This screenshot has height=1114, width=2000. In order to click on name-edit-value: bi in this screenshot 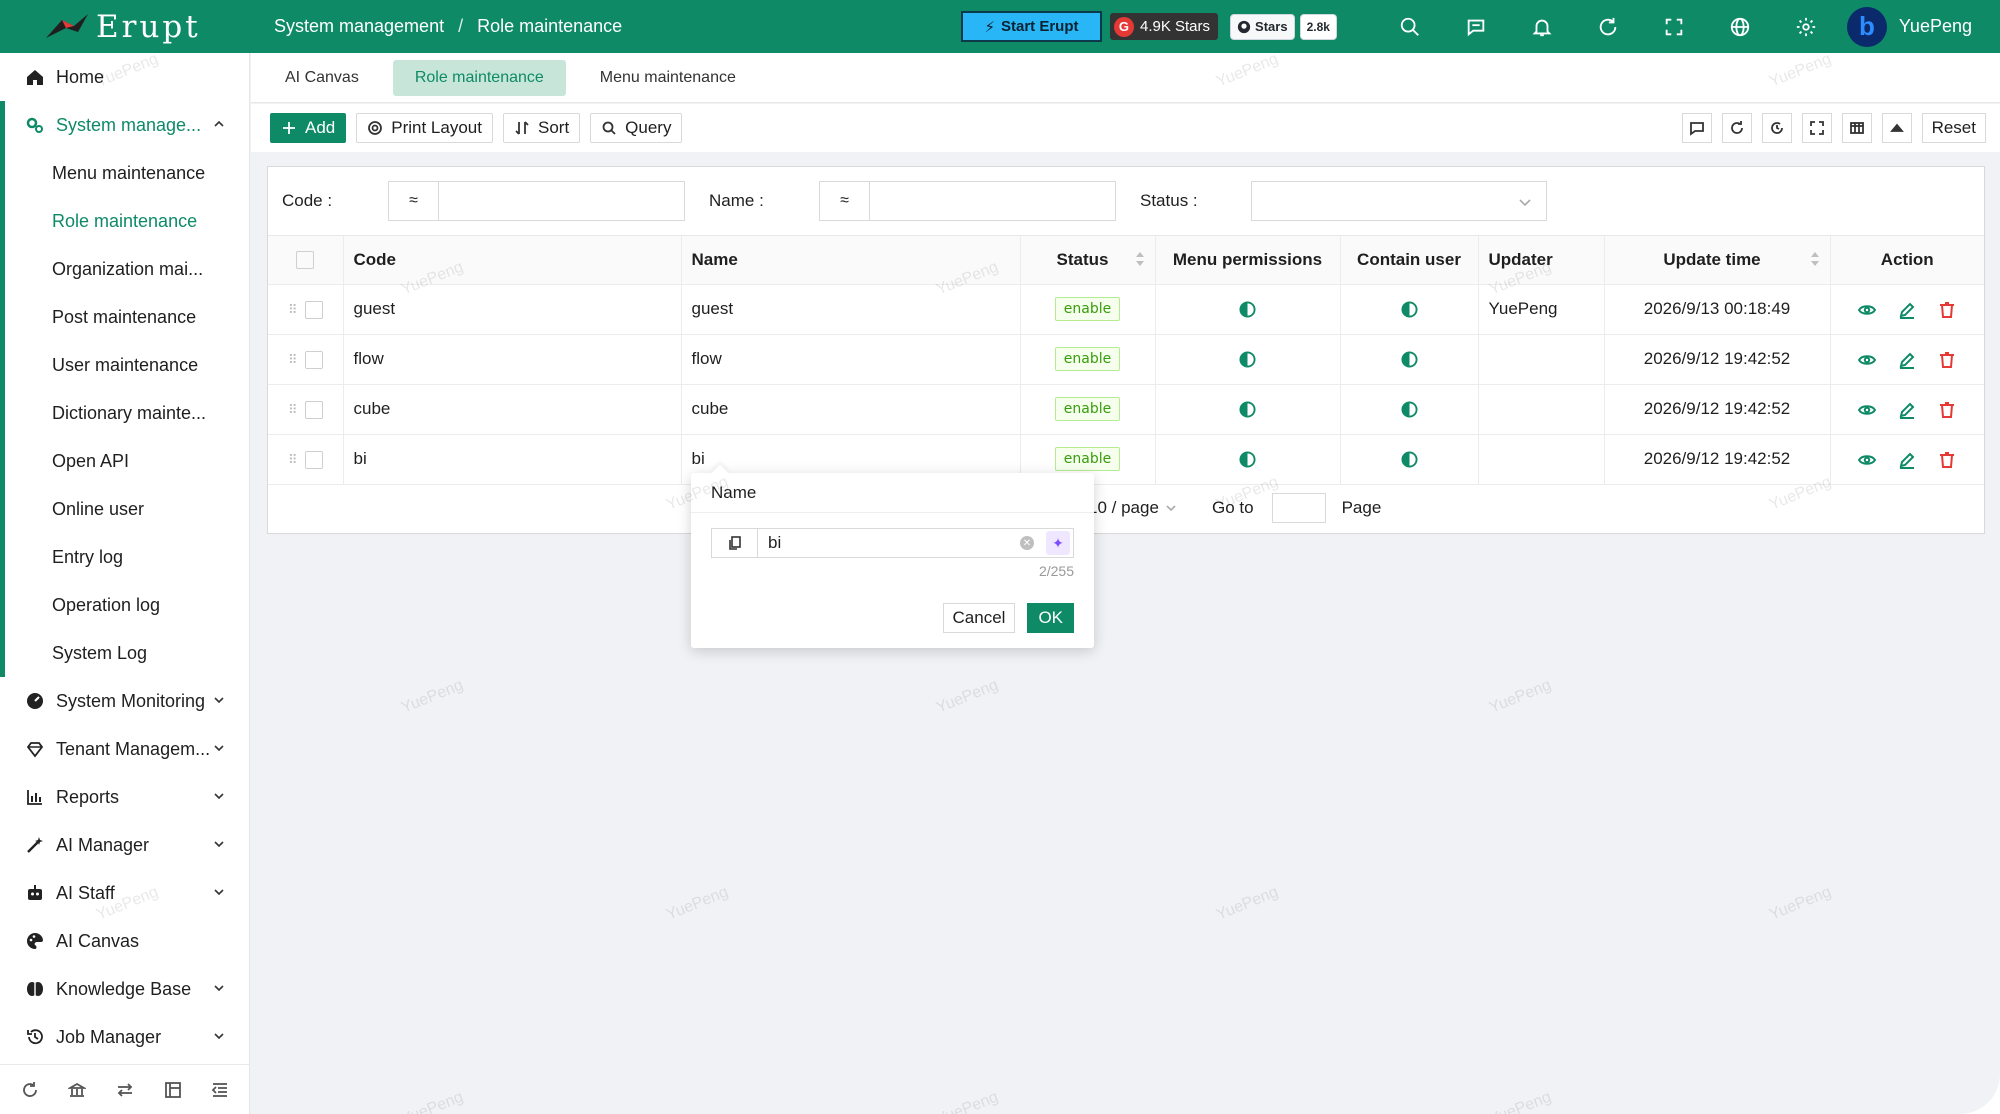, I will do `click(894, 543)`.